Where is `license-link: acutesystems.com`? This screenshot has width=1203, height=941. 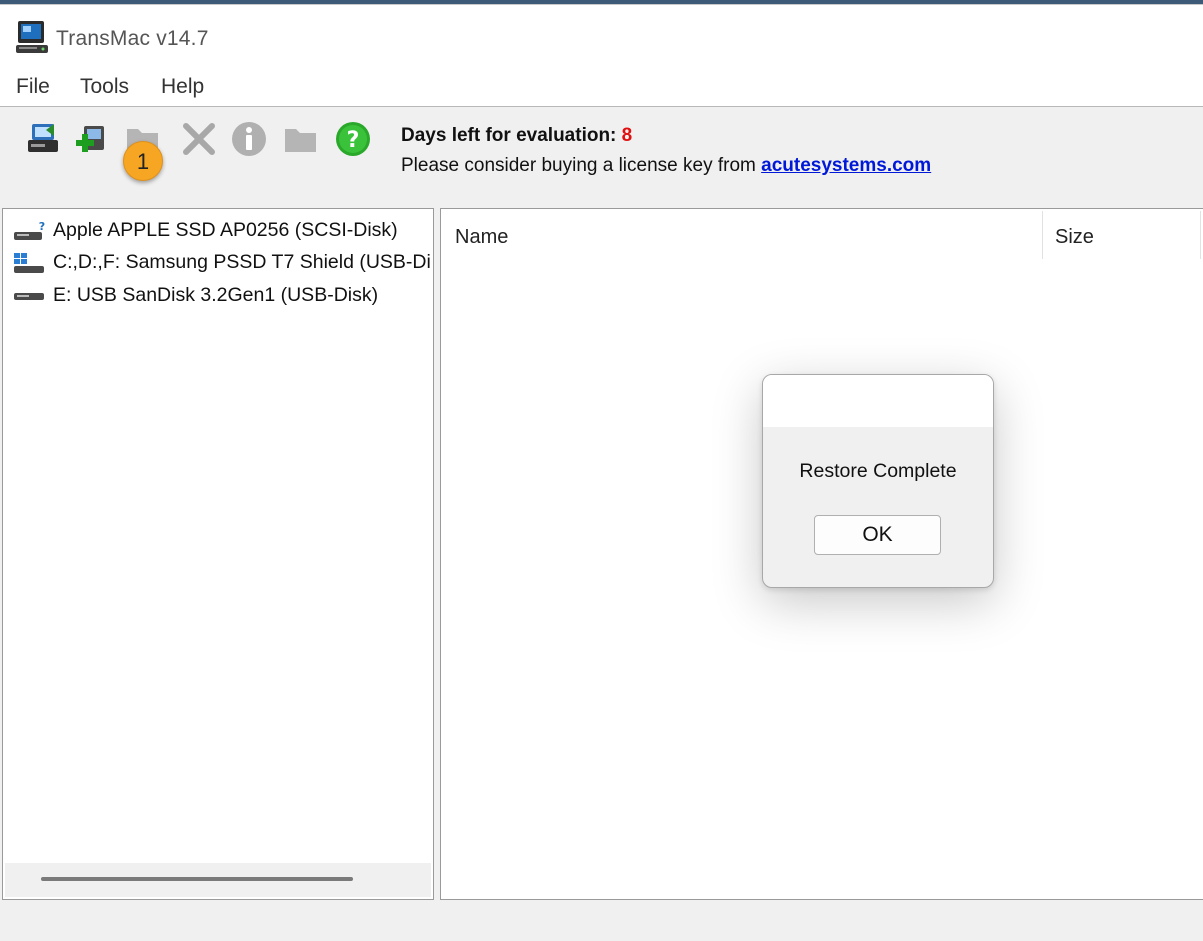
license-link: acutesystems.com is located at coordinates (846, 165).